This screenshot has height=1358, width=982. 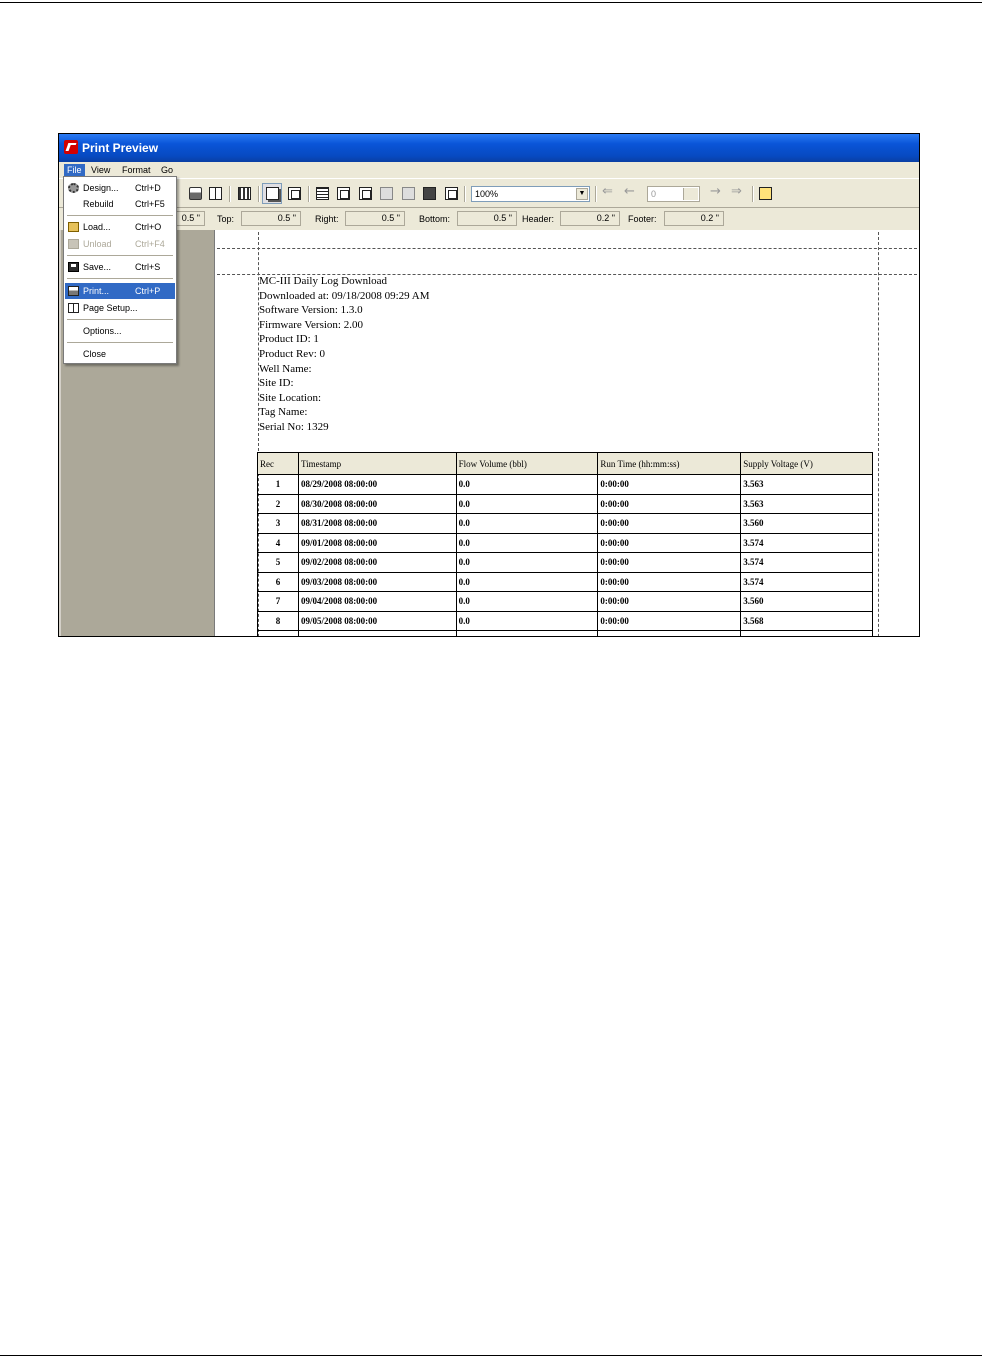 What do you see at coordinates (715, 192) in the screenshot?
I see `next-page-icon: →` at bounding box center [715, 192].